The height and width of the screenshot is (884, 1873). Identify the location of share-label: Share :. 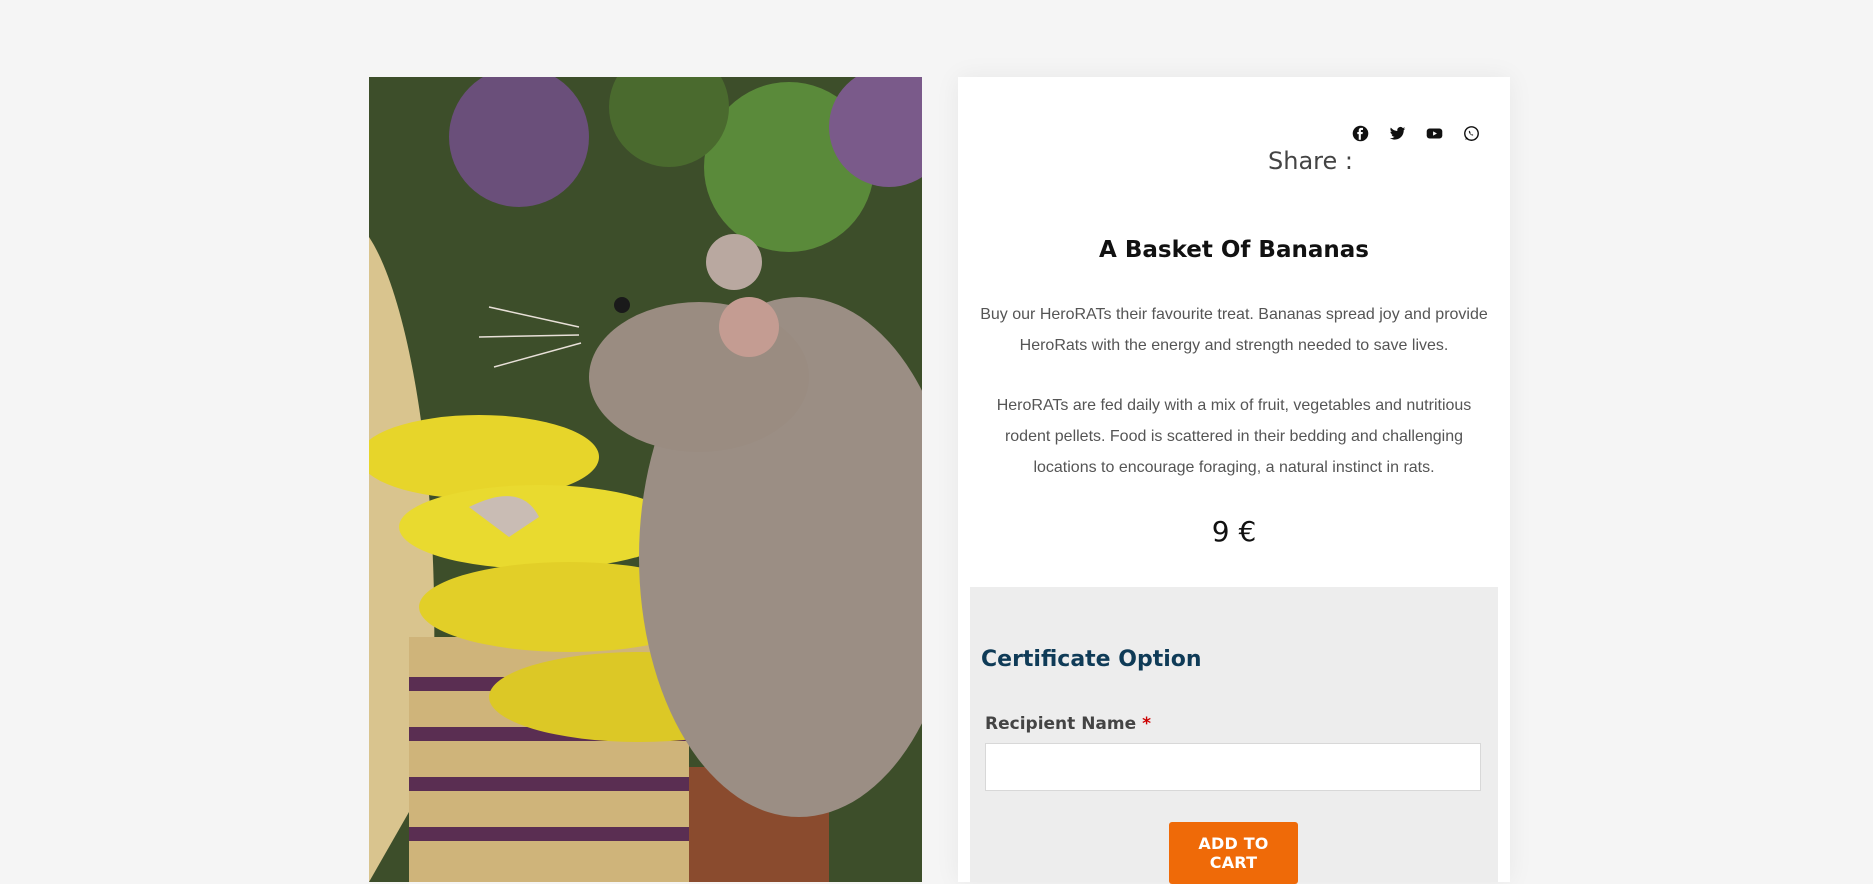
(1310, 161).